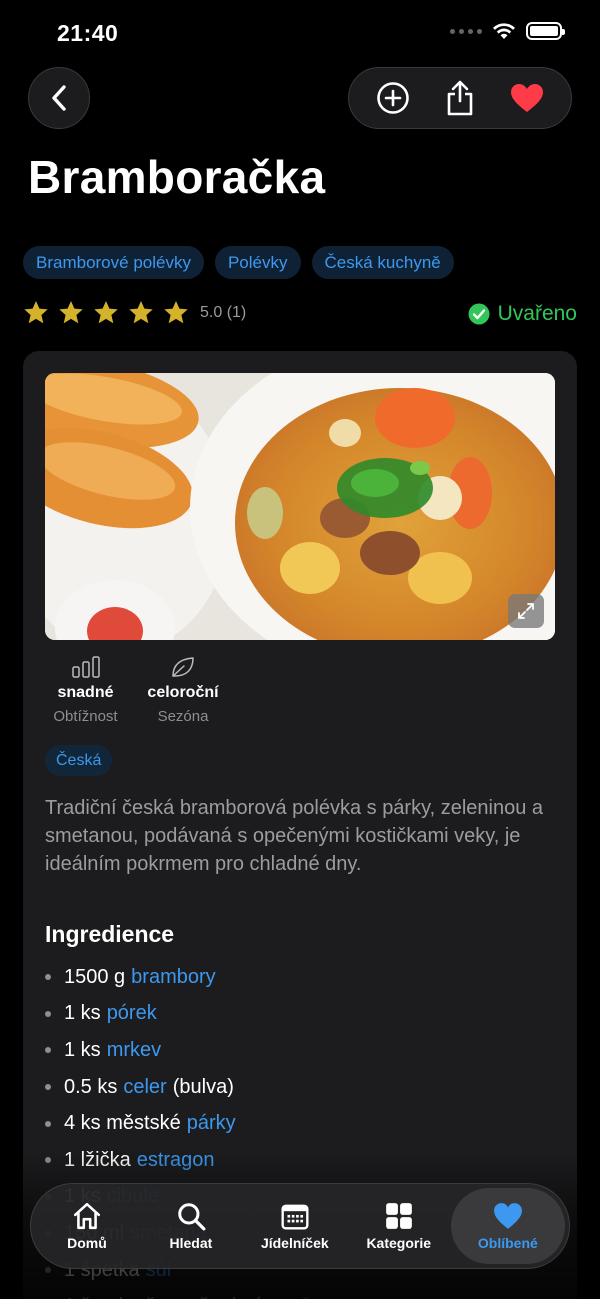  I want to click on add-button, so click(393, 98).